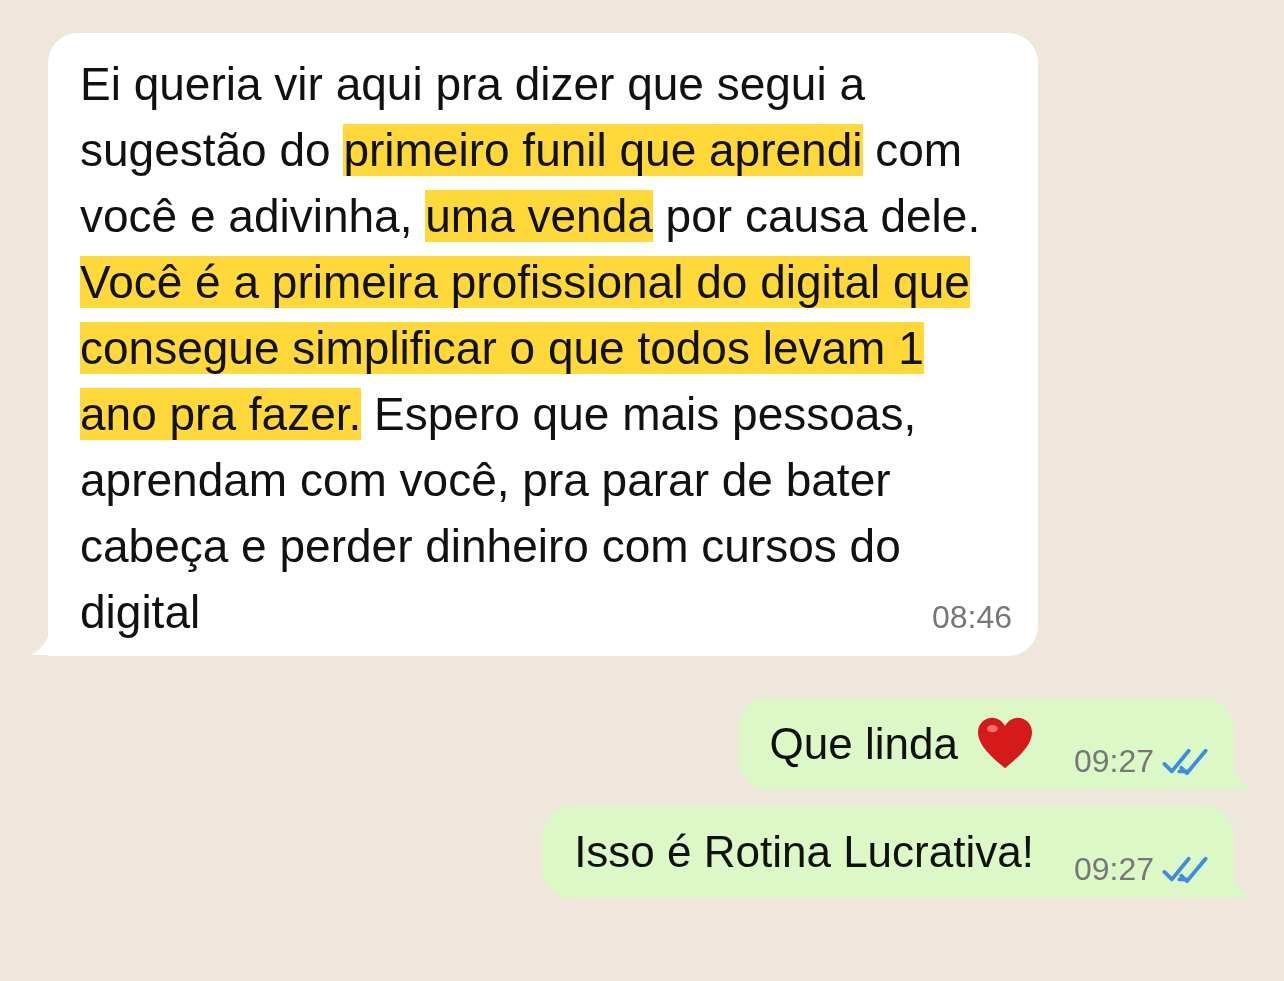 This screenshot has width=1284, height=981. Describe the element at coordinates (1004, 743) in the screenshot. I see `heart-icon` at that location.